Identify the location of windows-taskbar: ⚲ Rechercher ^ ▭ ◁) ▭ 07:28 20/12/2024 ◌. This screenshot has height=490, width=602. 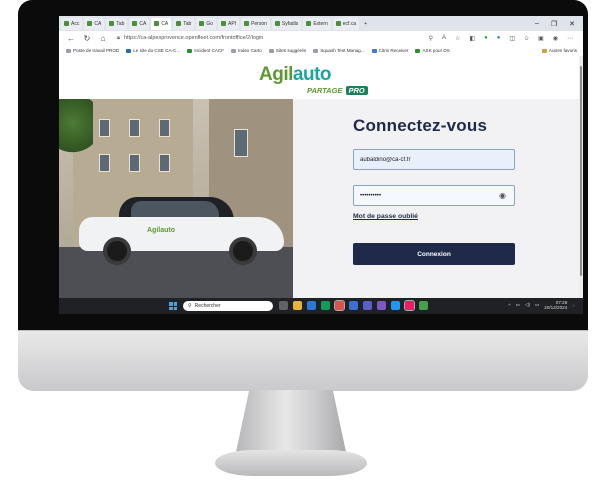
(321, 306).